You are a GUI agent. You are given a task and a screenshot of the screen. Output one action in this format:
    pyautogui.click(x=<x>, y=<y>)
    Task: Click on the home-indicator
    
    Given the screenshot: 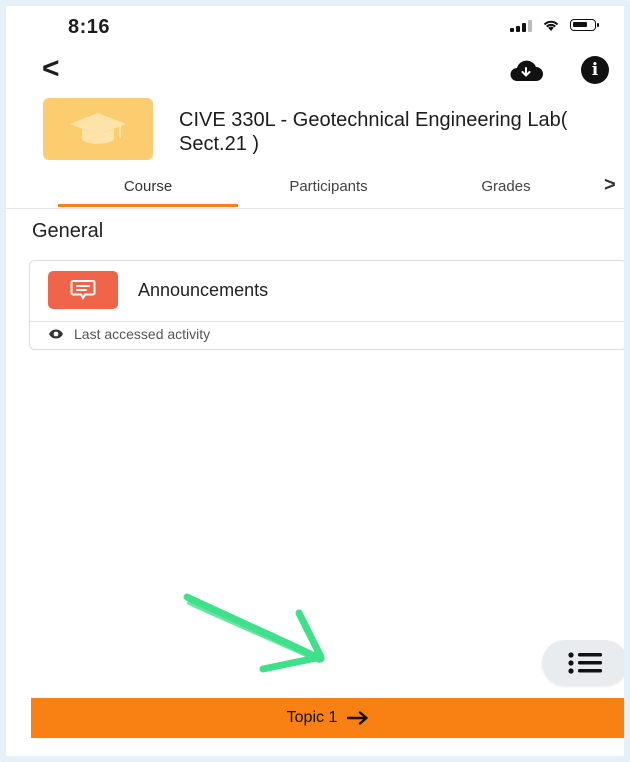 What is the action you would take?
    pyautogui.click(x=328, y=758)
    